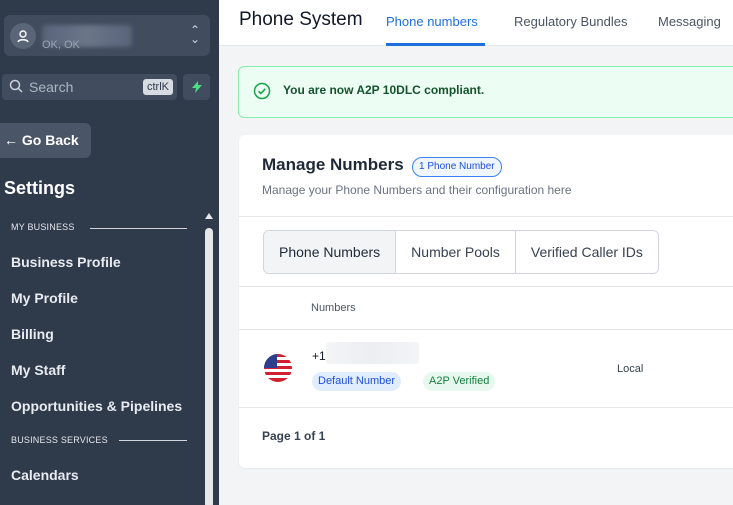 This screenshot has width=733, height=505. Describe the element at coordinates (40, 188) in the screenshot. I see `settings-title: Settings` at that location.